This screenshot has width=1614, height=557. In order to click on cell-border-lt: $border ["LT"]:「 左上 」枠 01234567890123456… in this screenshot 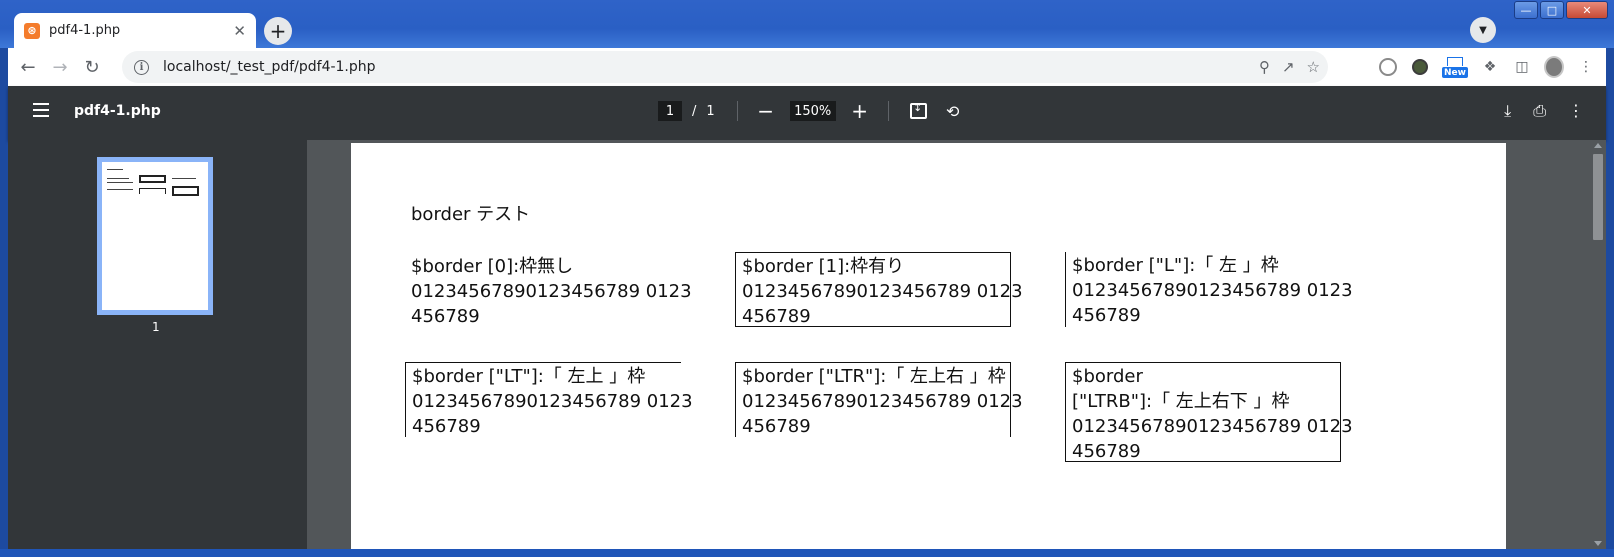, I will do `click(549, 399)`.